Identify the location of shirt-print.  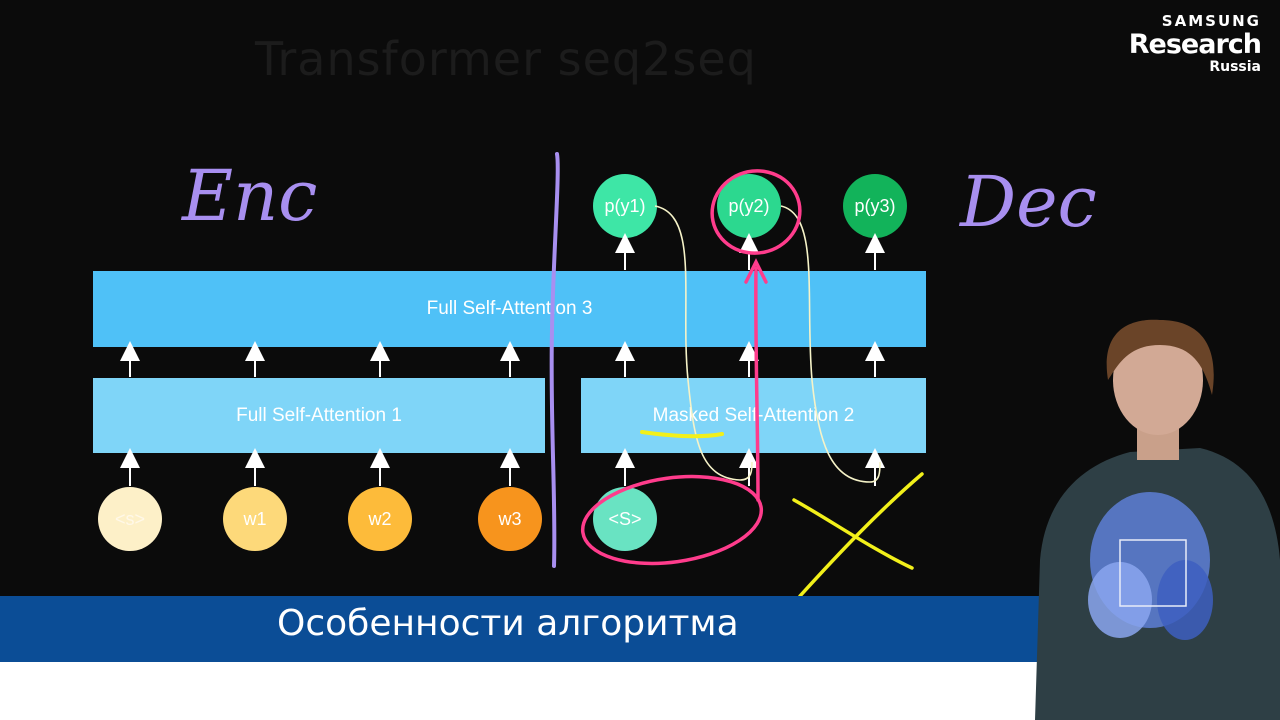
(1150, 566).